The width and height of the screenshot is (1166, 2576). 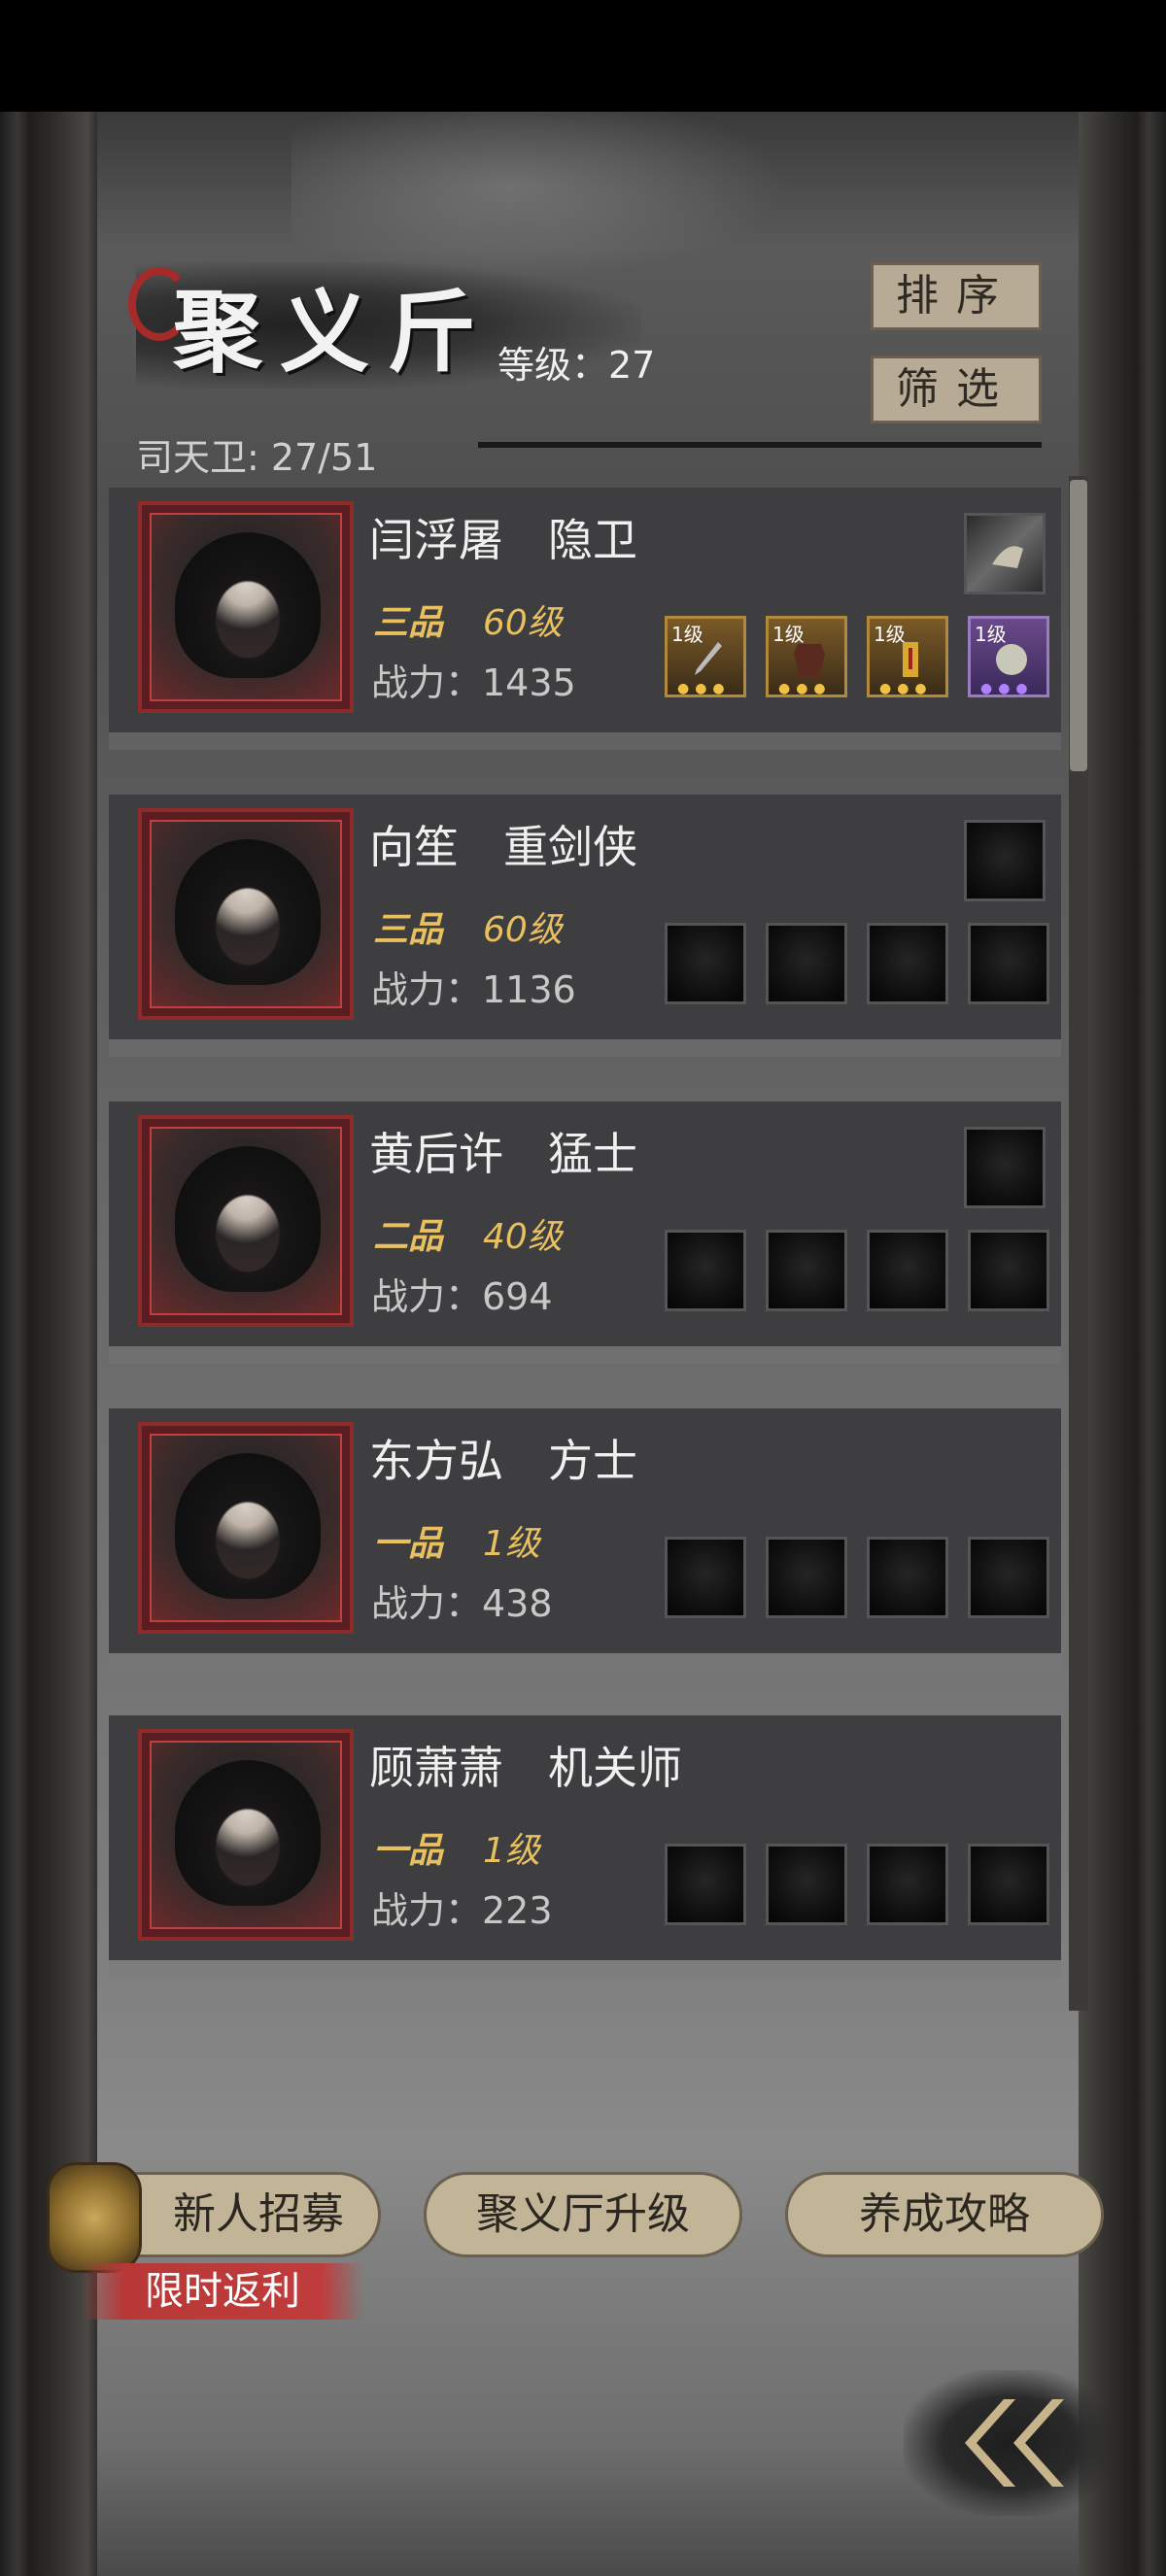 What do you see at coordinates (583, 2214) in the screenshot?
I see `hall-upgrade-button: 聚义厅升级` at bounding box center [583, 2214].